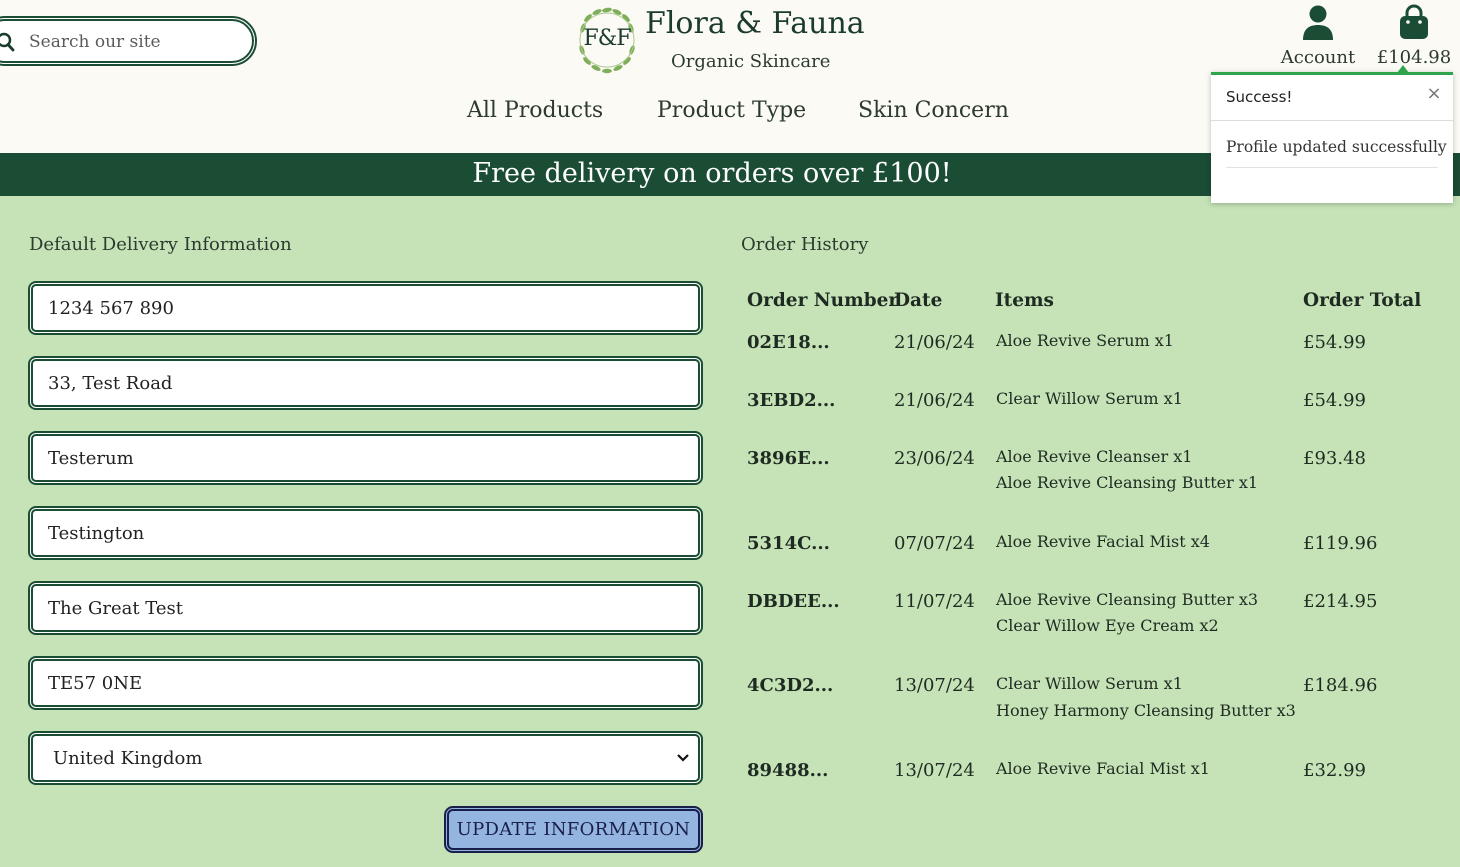 This screenshot has width=1460, height=867. What do you see at coordinates (1332, 167) in the screenshot?
I see `toast-divider` at bounding box center [1332, 167].